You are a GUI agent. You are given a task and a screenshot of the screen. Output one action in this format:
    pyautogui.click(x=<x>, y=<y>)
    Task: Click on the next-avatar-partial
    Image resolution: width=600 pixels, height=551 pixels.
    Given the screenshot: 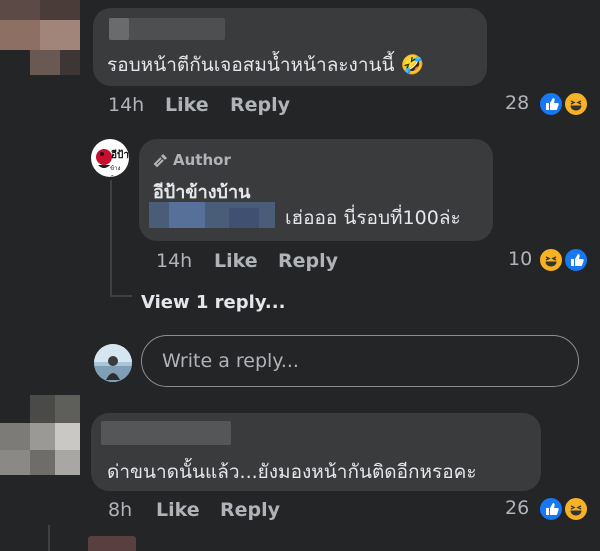 What is the action you would take?
    pyautogui.click(x=112, y=543)
    